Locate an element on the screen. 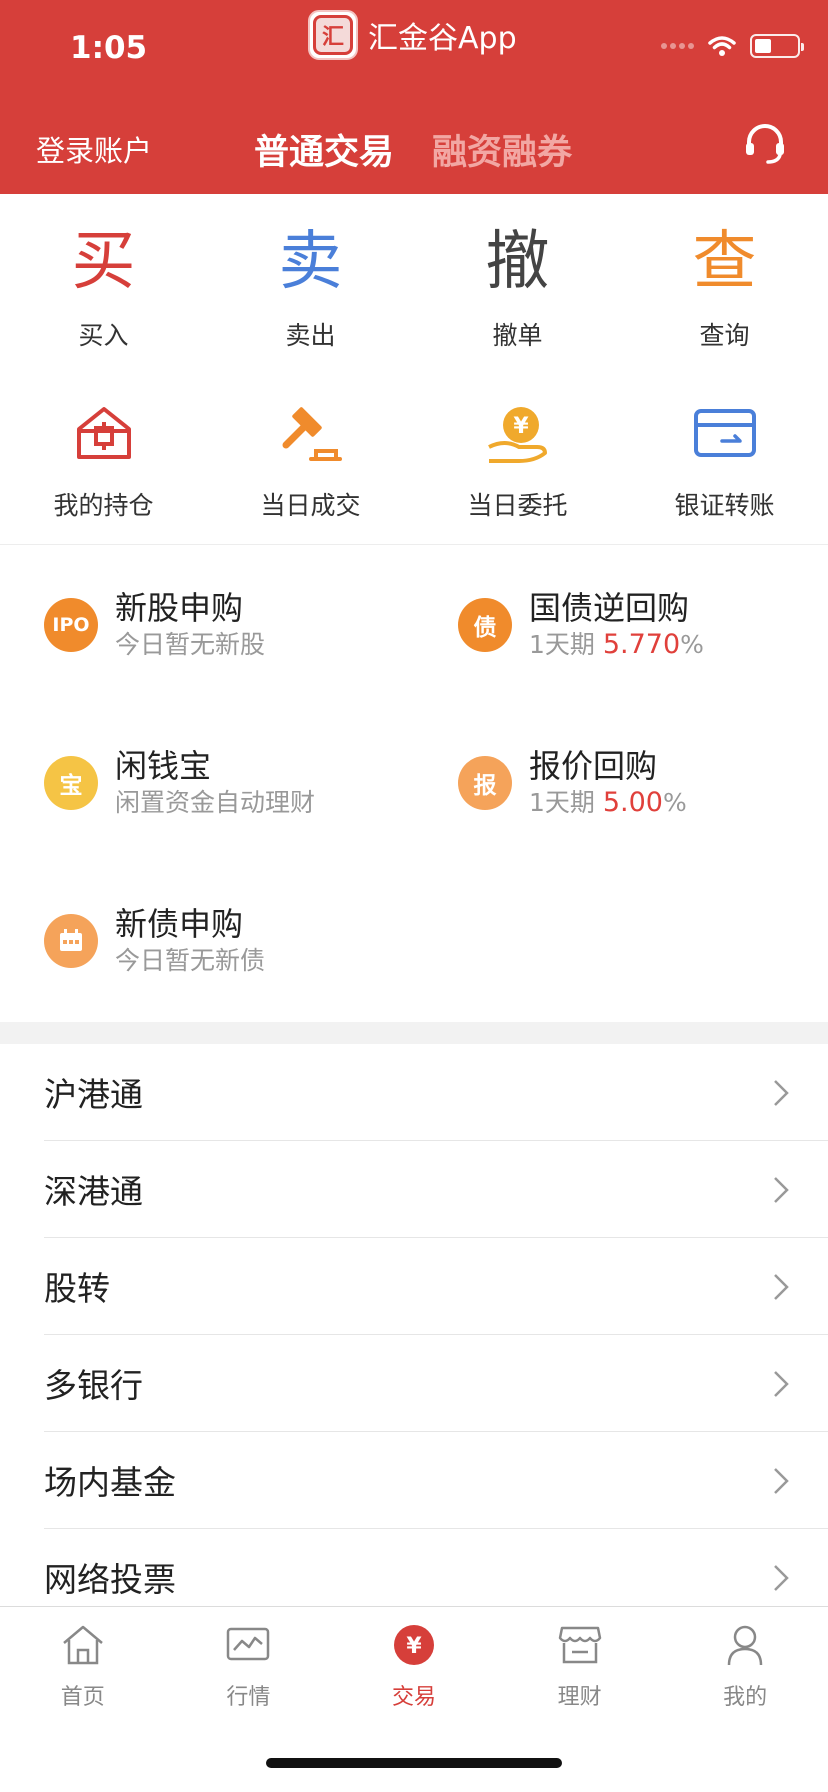 Image resolution: width=828 pixels, height=1792 pixels. my-positions-label: 我的持仓 is located at coordinates (103, 505).